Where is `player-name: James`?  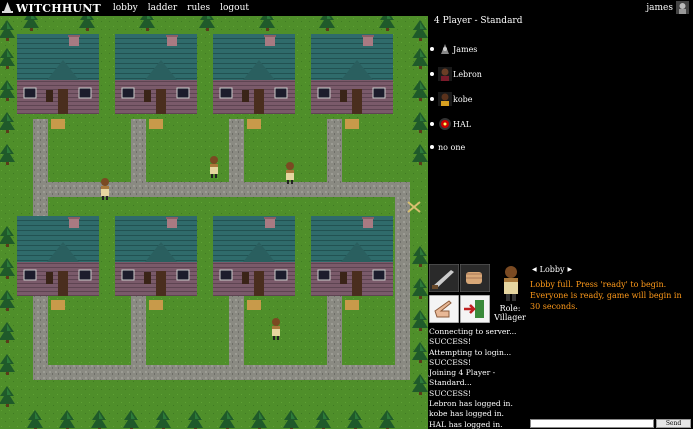 player-name: James is located at coordinates (465, 49).